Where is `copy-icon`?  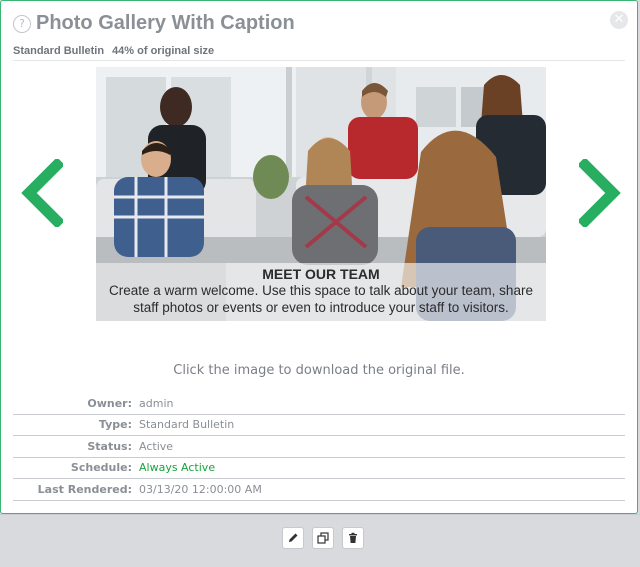
copy-icon is located at coordinates (323, 538).